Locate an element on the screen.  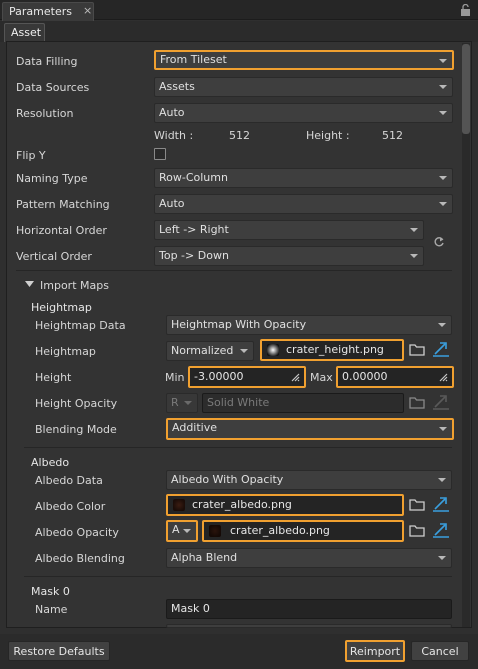
height-opacity-label: Height Opacity is located at coordinates (76, 403).